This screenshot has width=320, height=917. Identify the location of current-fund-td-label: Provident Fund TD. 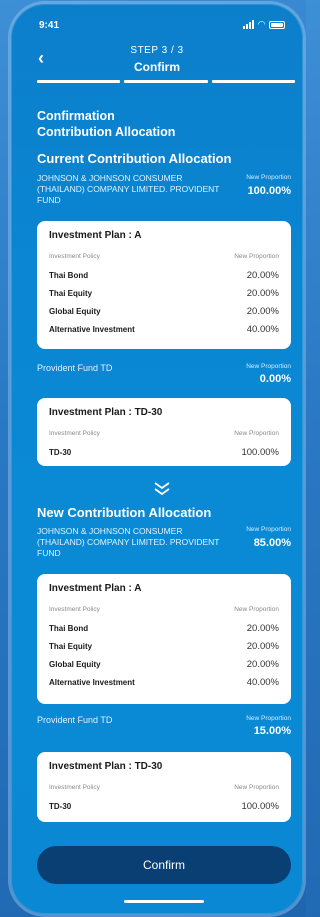
(75, 368).